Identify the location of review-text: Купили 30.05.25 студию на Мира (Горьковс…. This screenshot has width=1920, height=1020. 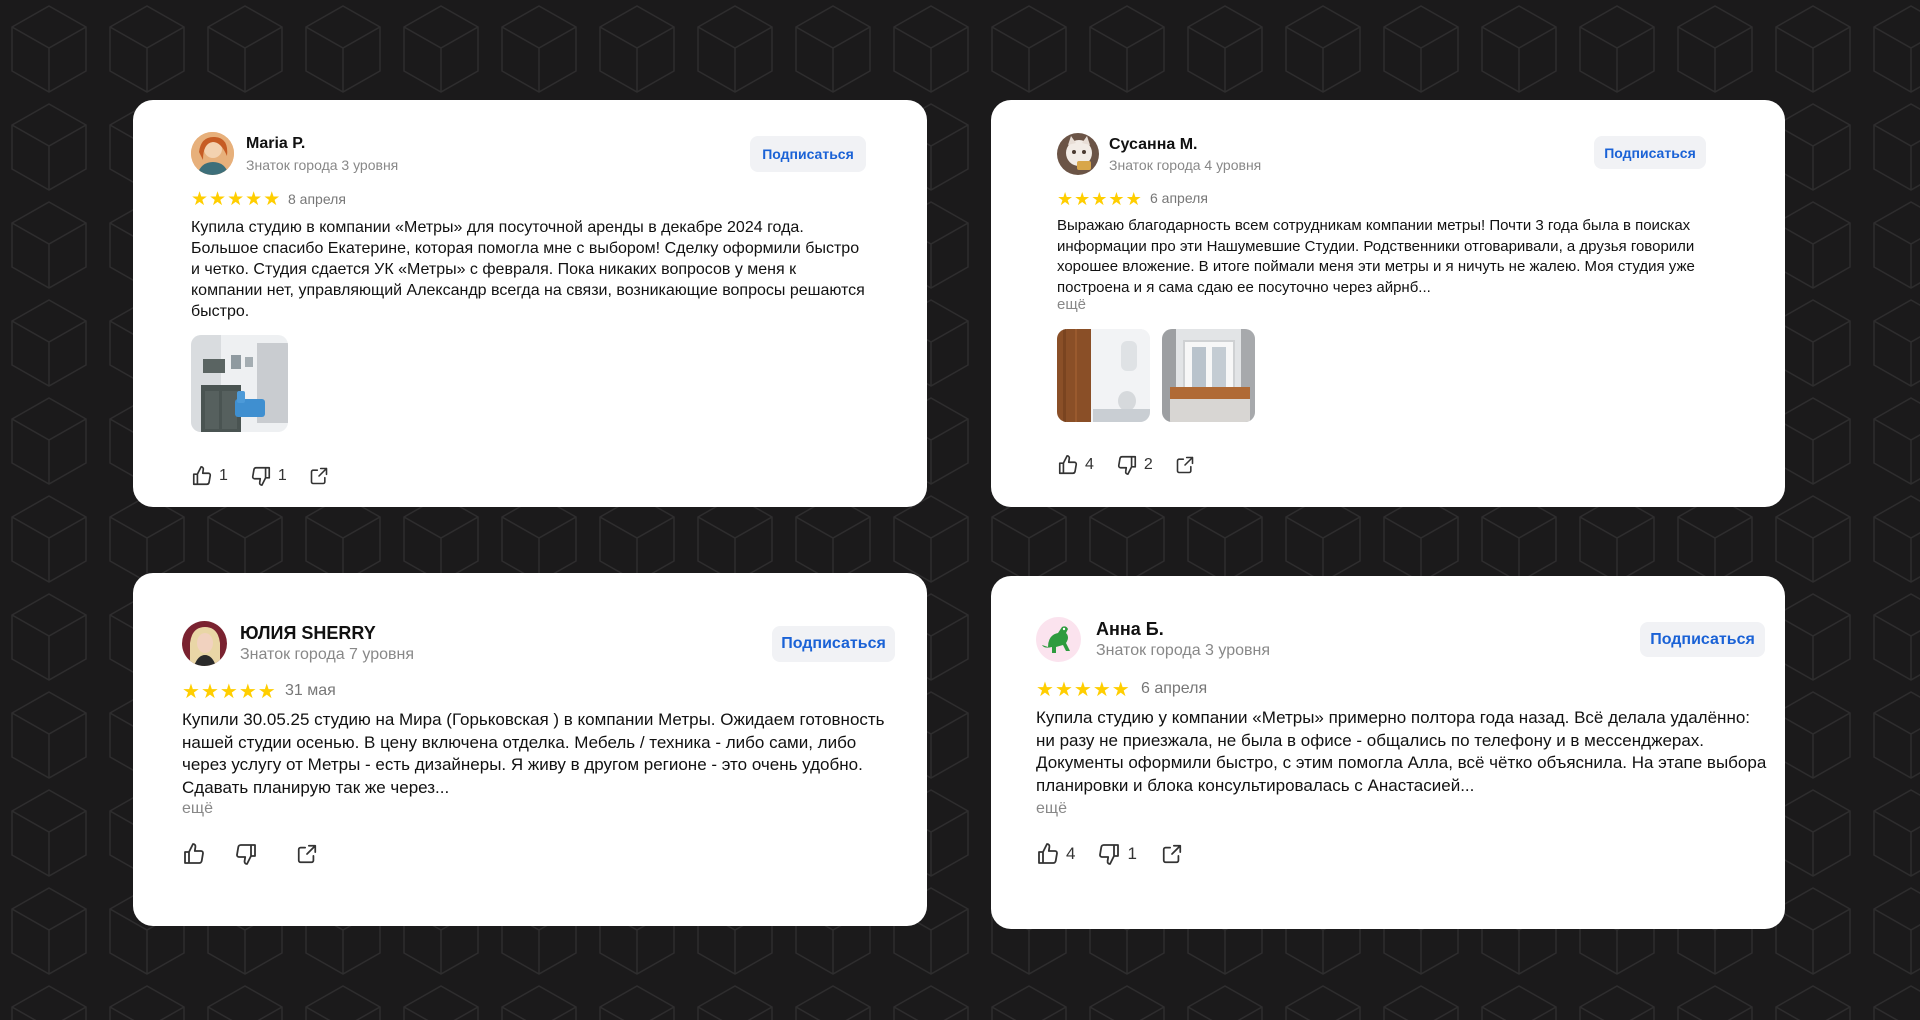
(533, 753).